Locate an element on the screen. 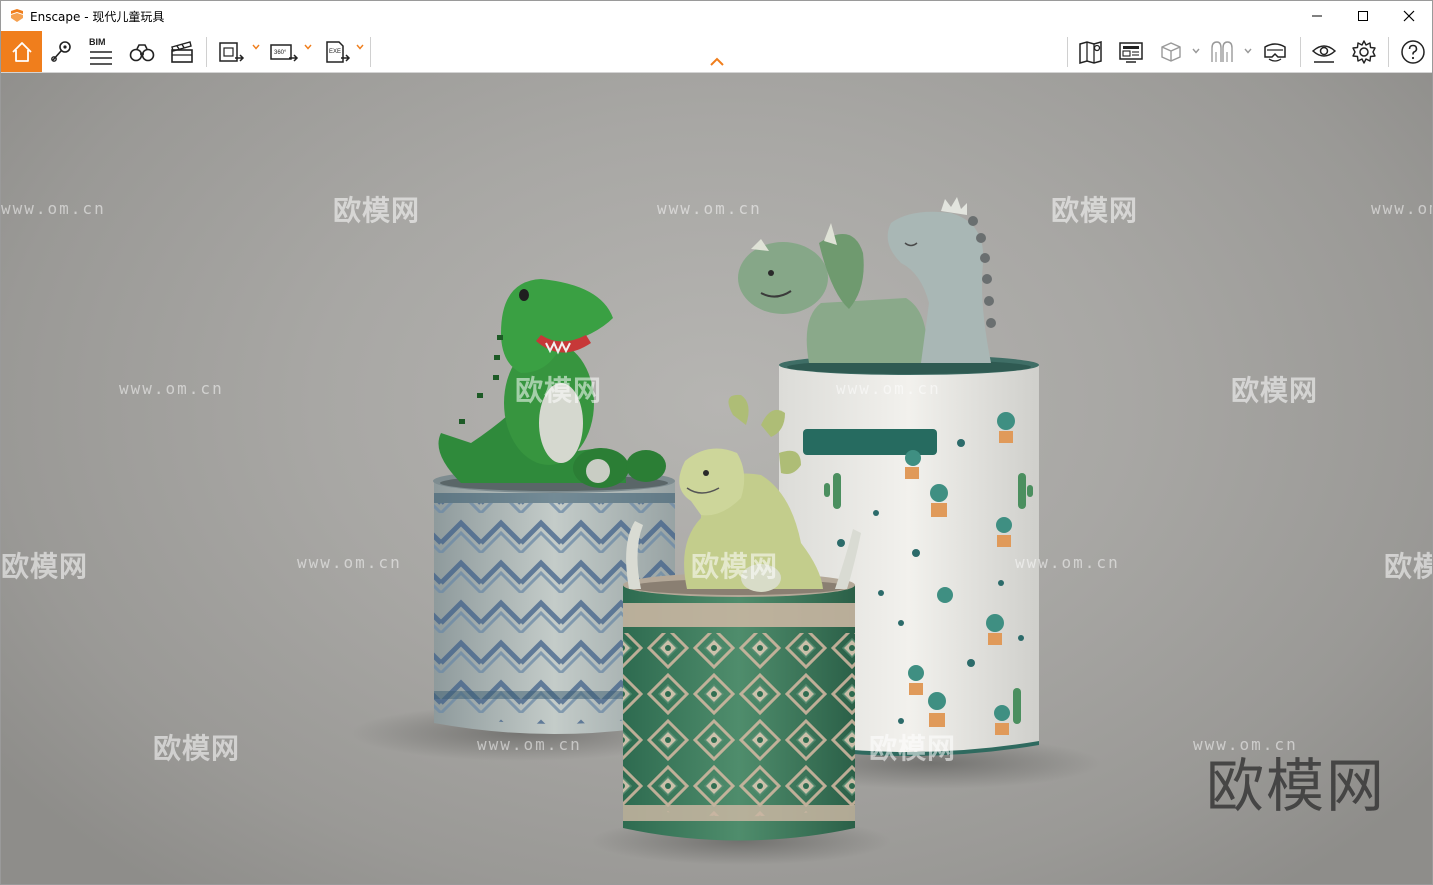 The image size is (1433, 885). svg-text: EXE is located at coordinates (335, 52).